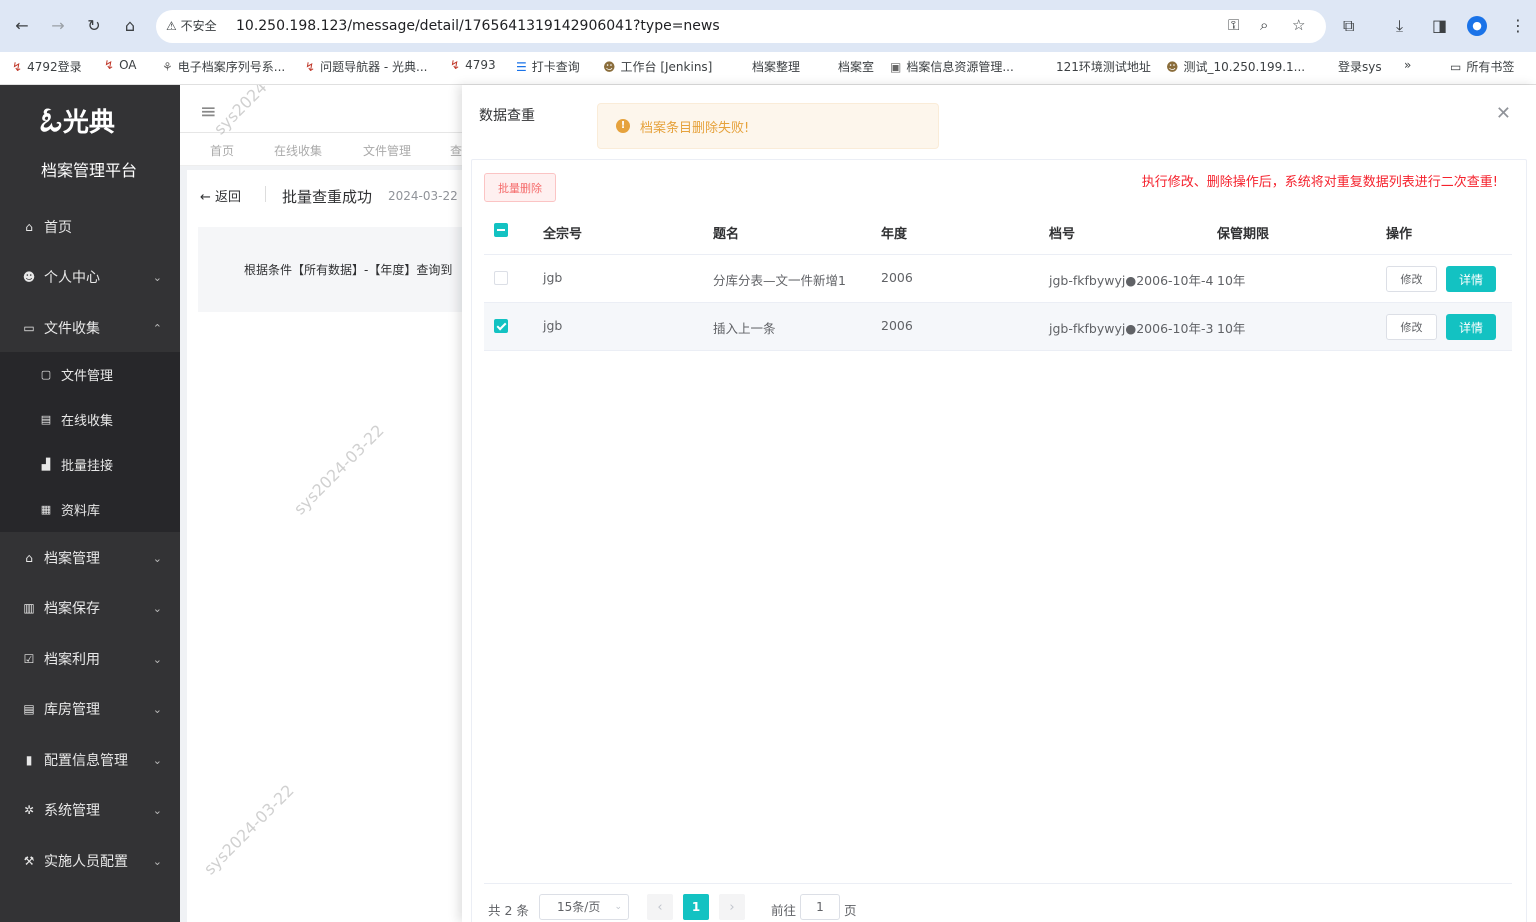 This screenshot has width=1536, height=922. I want to click on back-arrow-icon: ←, so click(22, 25).